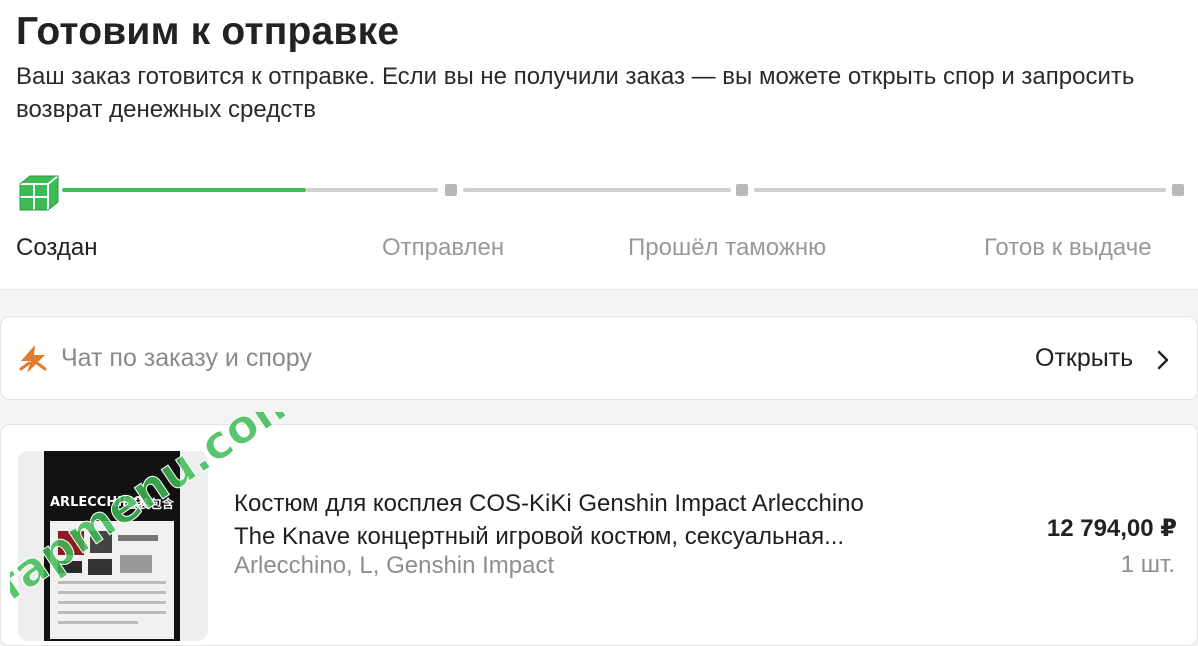  I want to click on lightning-chat-icon, so click(33, 359).